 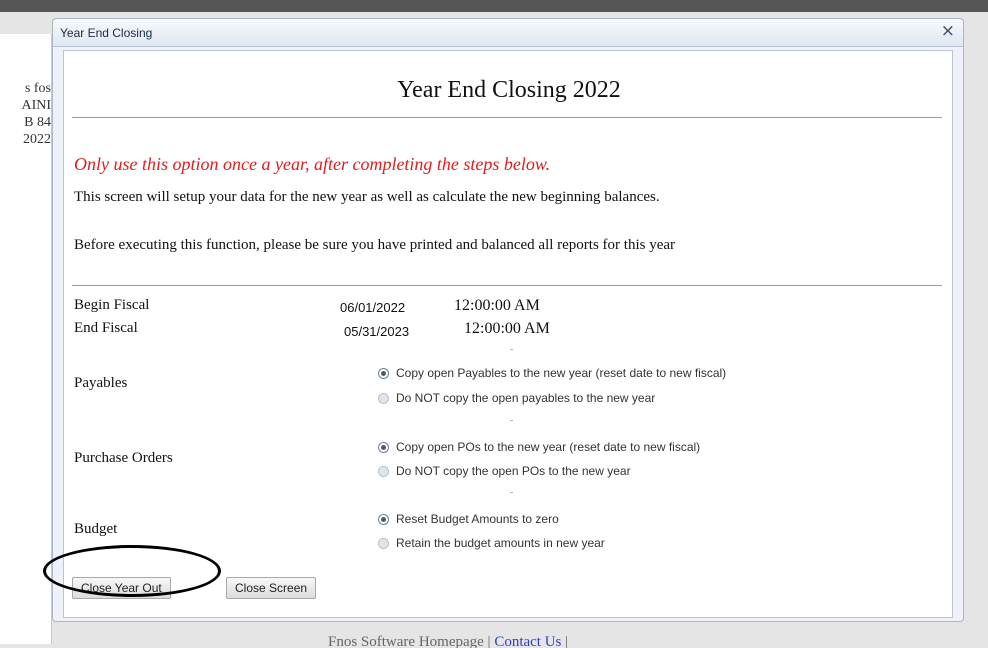 What do you see at coordinates (507, 328) in the screenshot?
I see `end-fiscal-time: 12:00:00 AM` at bounding box center [507, 328].